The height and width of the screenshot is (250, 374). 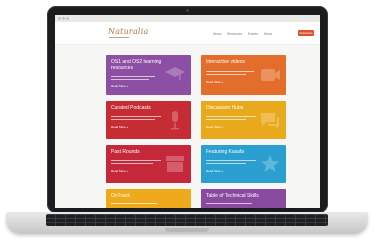 I want to click on chat-icon, so click(x=270, y=121).